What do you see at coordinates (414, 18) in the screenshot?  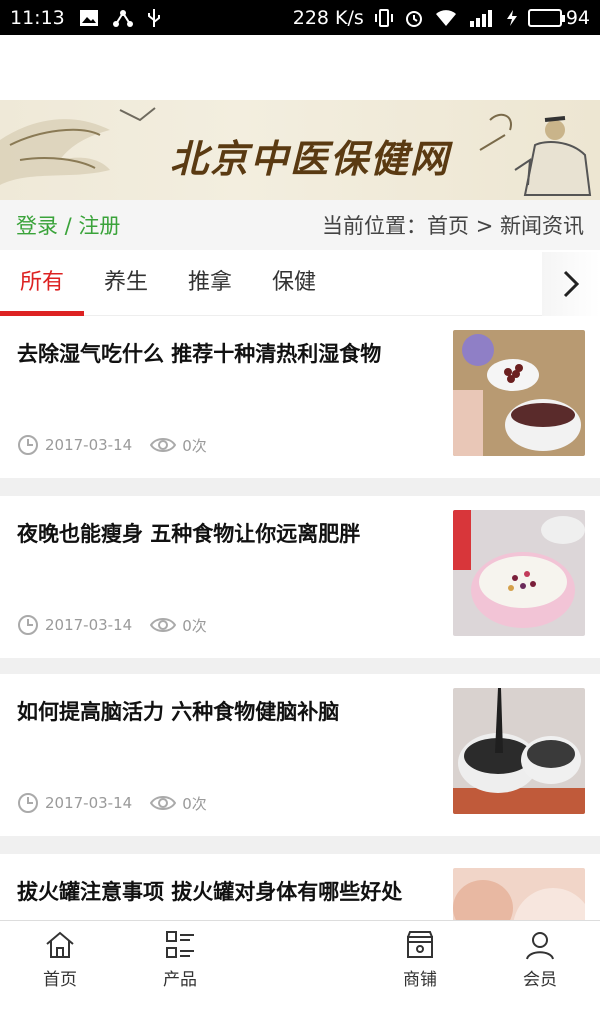 I see `alarm-icon` at bounding box center [414, 18].